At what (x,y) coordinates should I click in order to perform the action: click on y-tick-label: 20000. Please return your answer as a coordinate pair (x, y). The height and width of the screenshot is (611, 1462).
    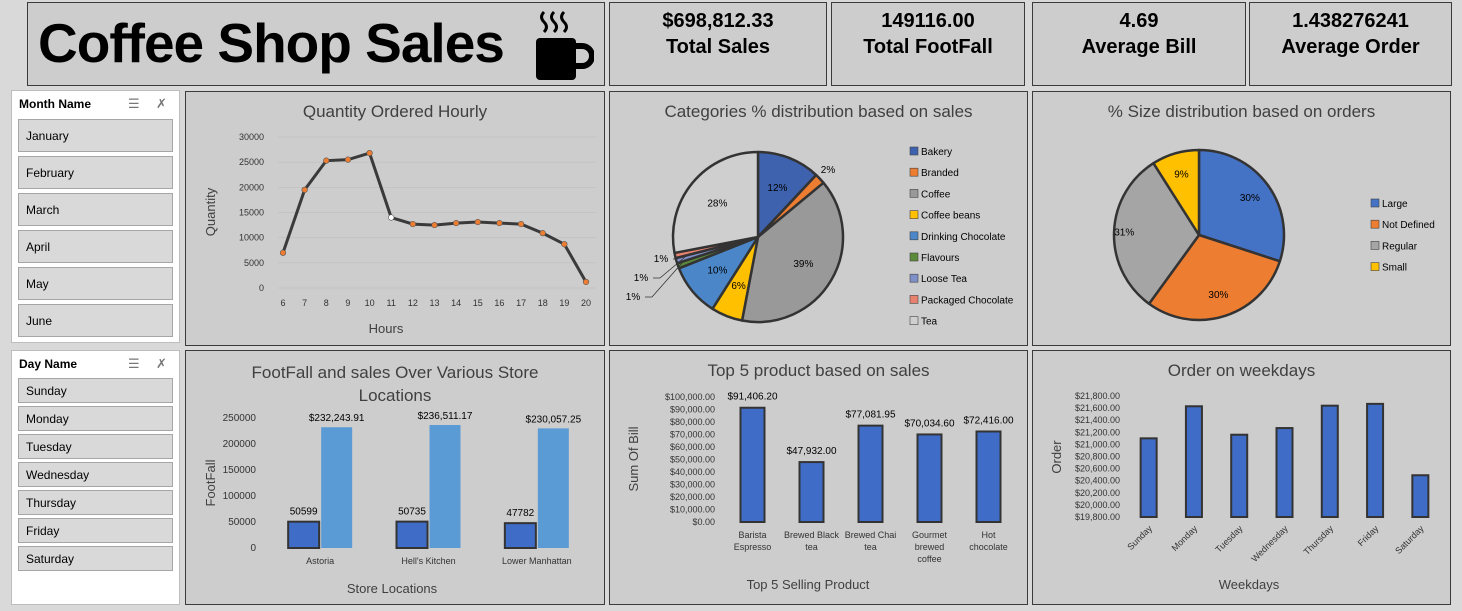
    Looking at the image, I should click on (251, 187).